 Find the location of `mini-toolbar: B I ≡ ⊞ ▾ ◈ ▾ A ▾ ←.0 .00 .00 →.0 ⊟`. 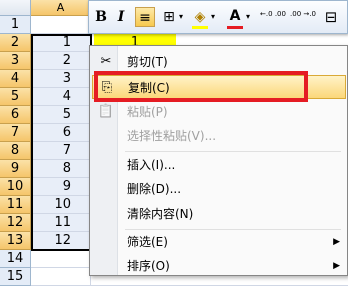

mini-toolbar: B I ≡ ⊞ ▾ ◈ ▾ A ▾ ←.0 .00 .00 →.0 ⊟ is located at coordinates (218, 17).